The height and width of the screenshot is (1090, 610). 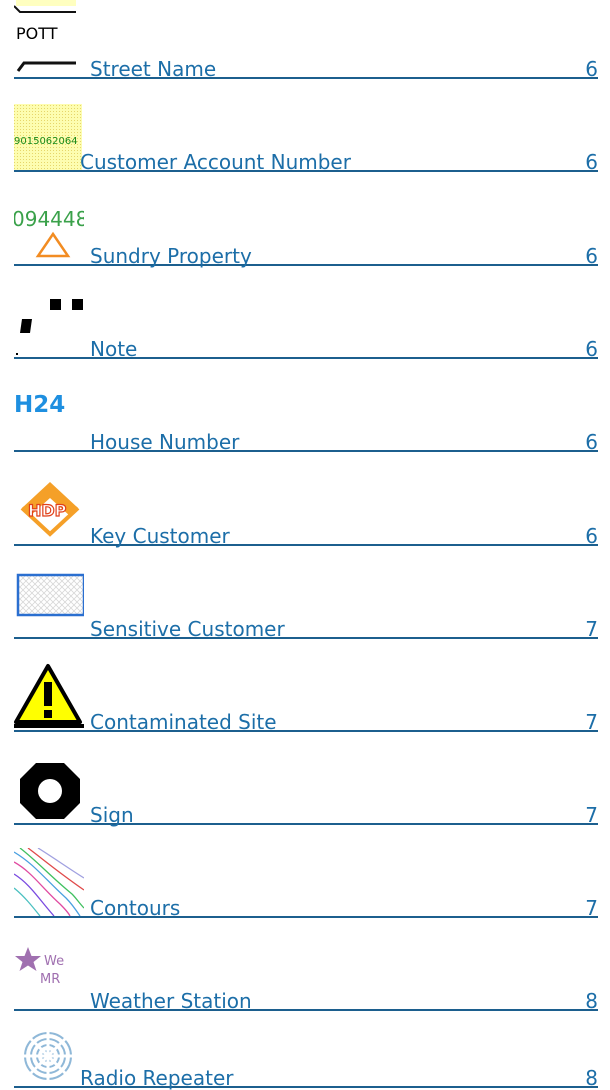 I want to click on toc-entry-weather-station: We MR Weather Station 8, so click(x=306, y=974).